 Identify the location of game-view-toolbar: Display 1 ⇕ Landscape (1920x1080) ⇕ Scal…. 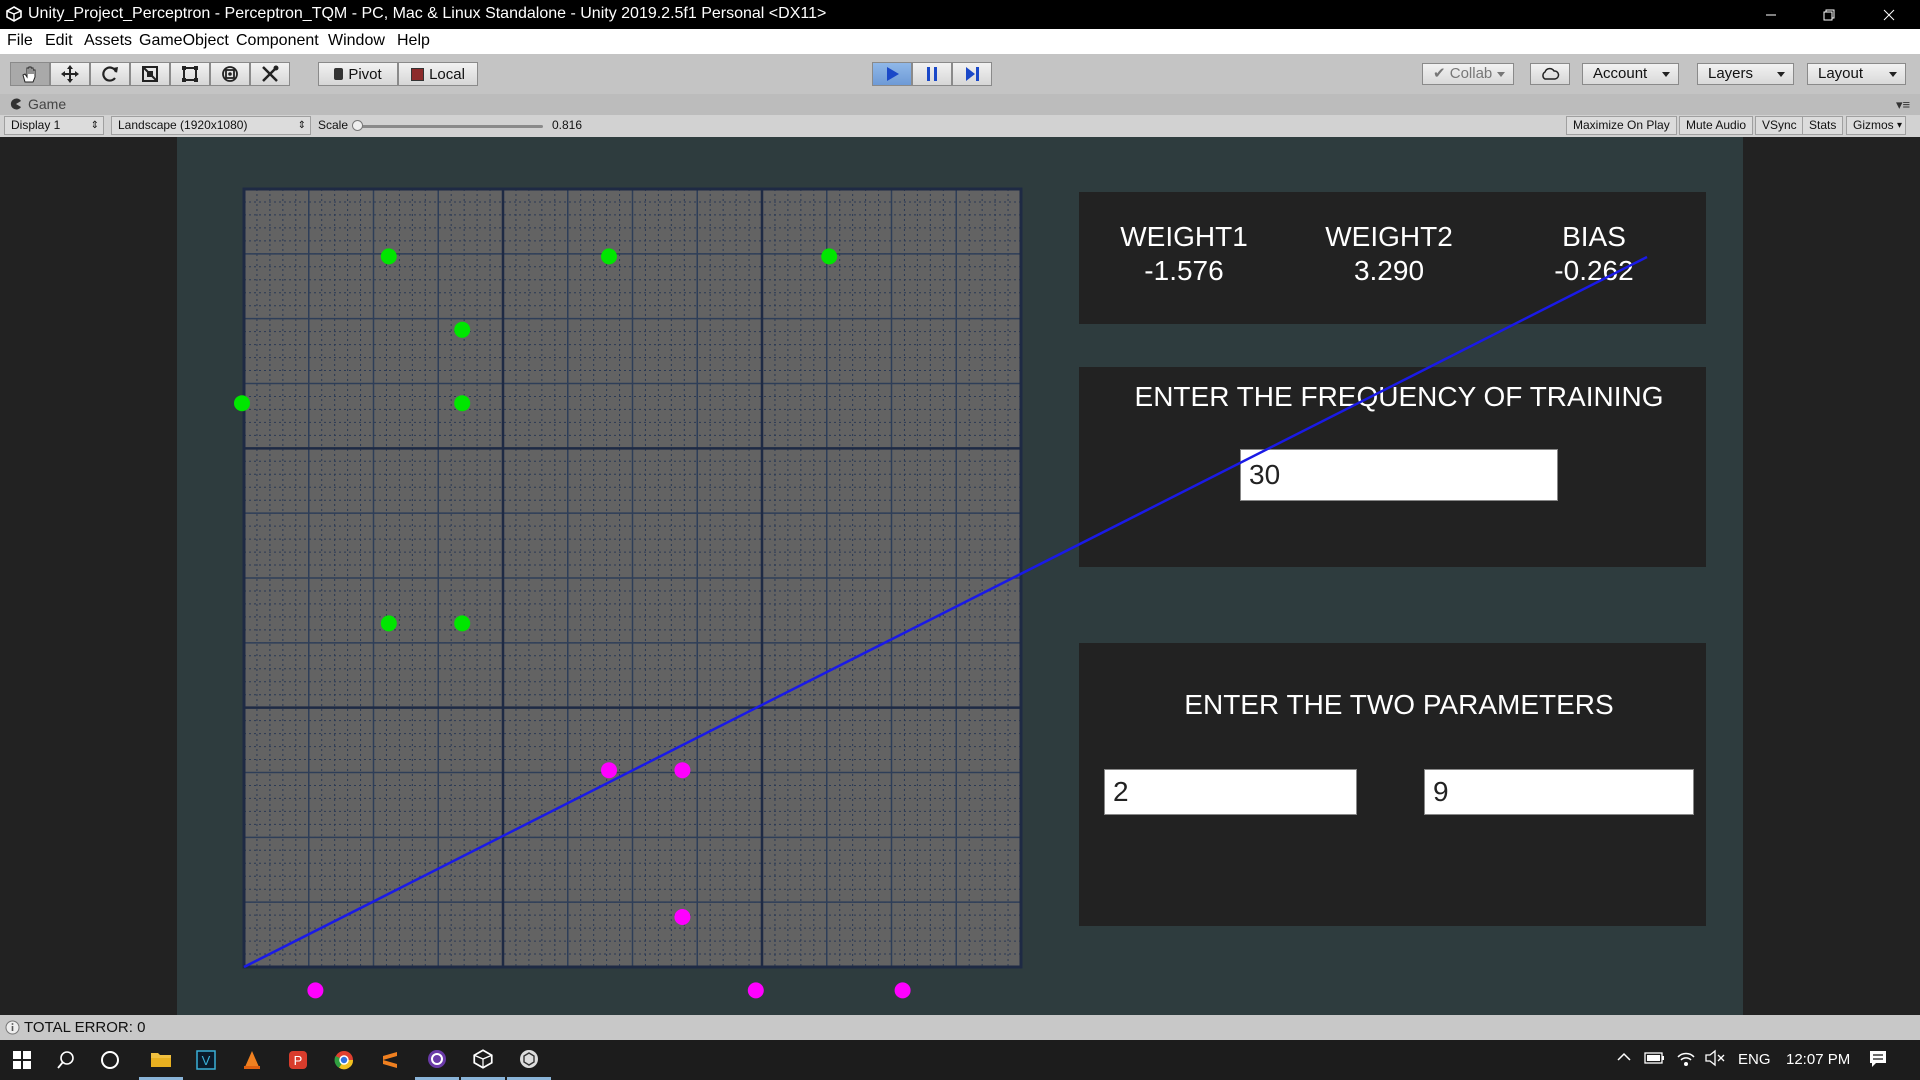
(960, 126).